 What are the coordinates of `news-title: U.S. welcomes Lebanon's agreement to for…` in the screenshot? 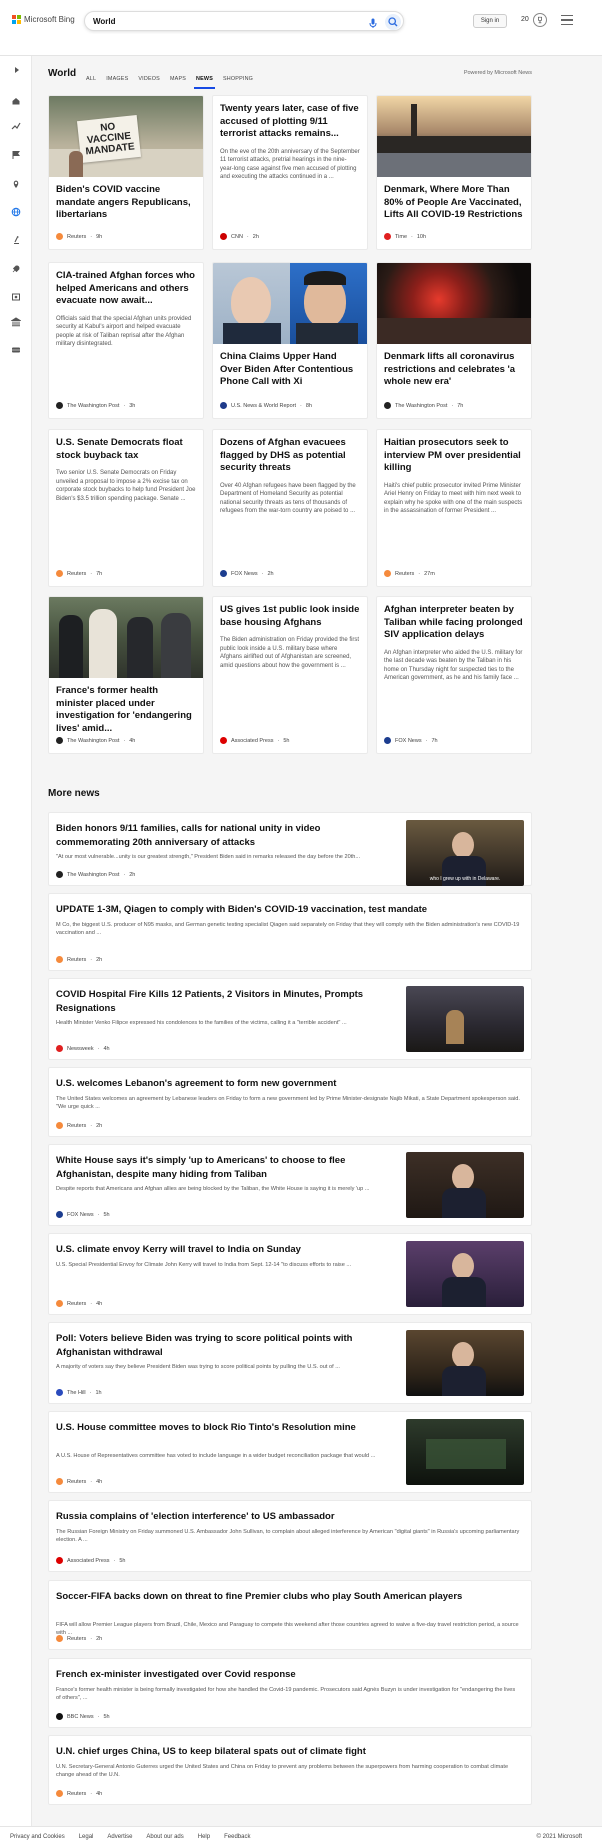 It's located at (288, 1084).